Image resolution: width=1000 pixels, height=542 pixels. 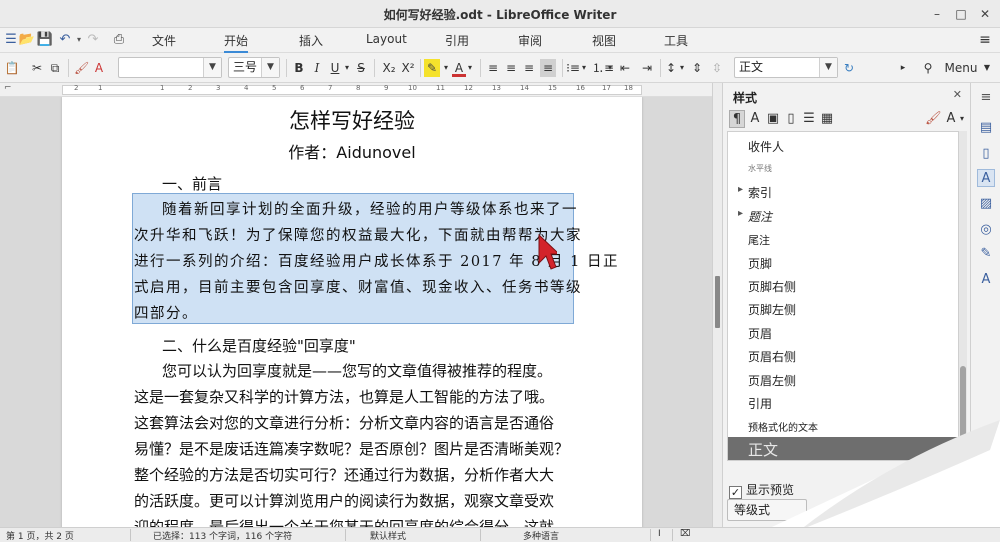 What do you see at coordinates (12, 68) in the screenshot?
I see `paste-icon: 📋` at bounding box center [12, 68].